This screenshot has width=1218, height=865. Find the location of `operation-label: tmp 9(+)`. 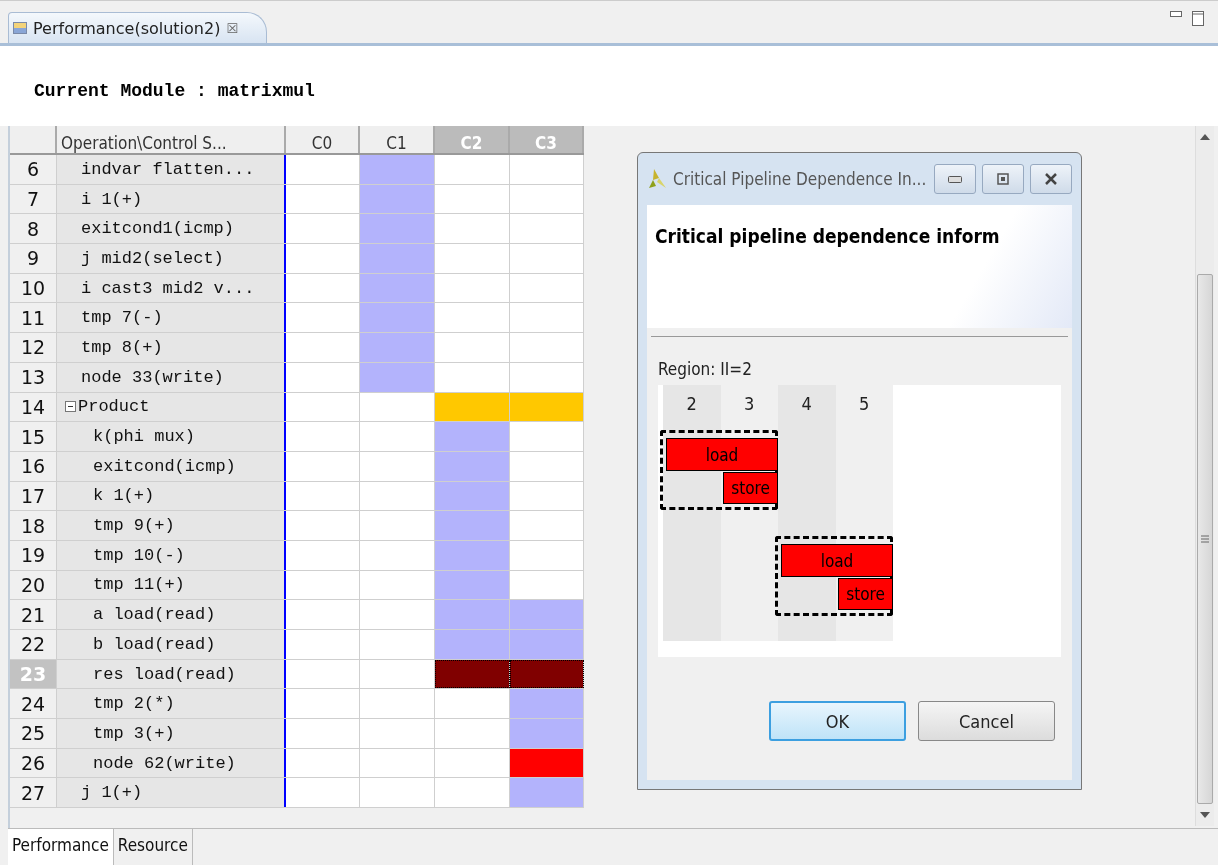

operation-label: tmp 9(+) is located at coordinates (134, 526).